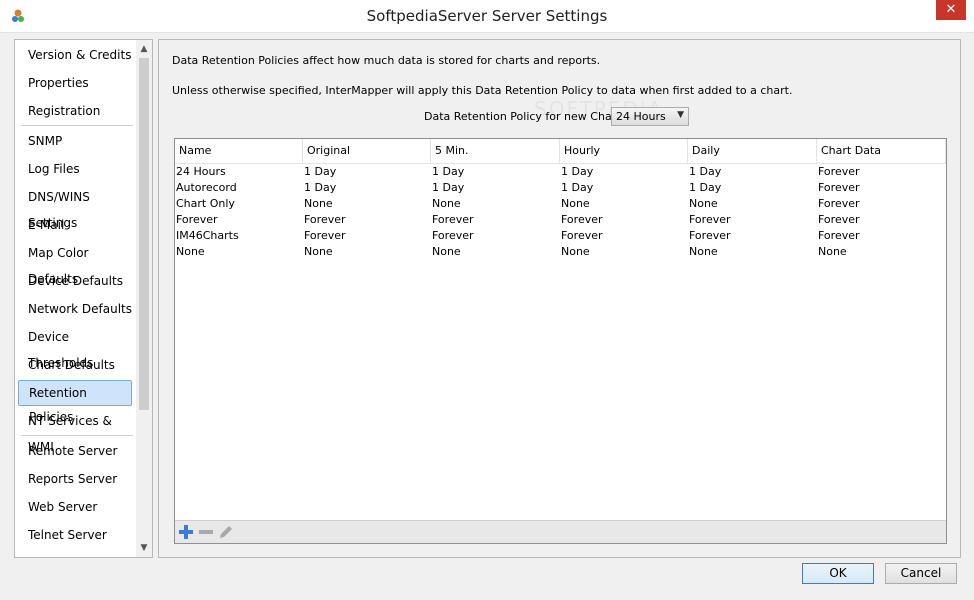 The width and height of the screenshot is (974, 600). What do you see at coordinates (239, 151) in the screenshot?
I see `column-header: Name` at bounding box center [239, 151].